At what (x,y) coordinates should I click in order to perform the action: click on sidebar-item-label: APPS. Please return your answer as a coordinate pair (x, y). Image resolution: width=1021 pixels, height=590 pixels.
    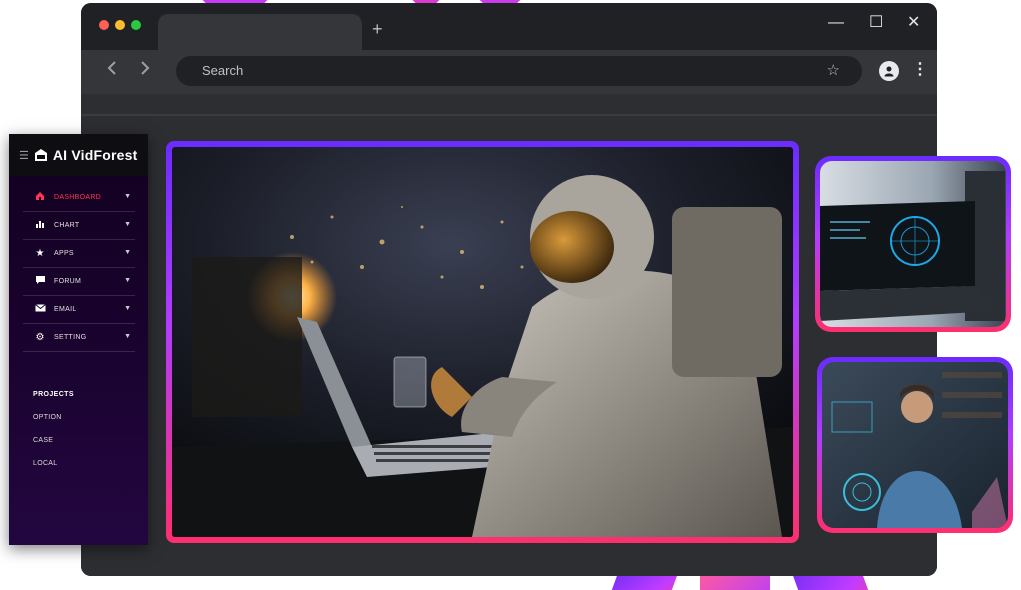
    Looking at the image, I should click on (64, 253).